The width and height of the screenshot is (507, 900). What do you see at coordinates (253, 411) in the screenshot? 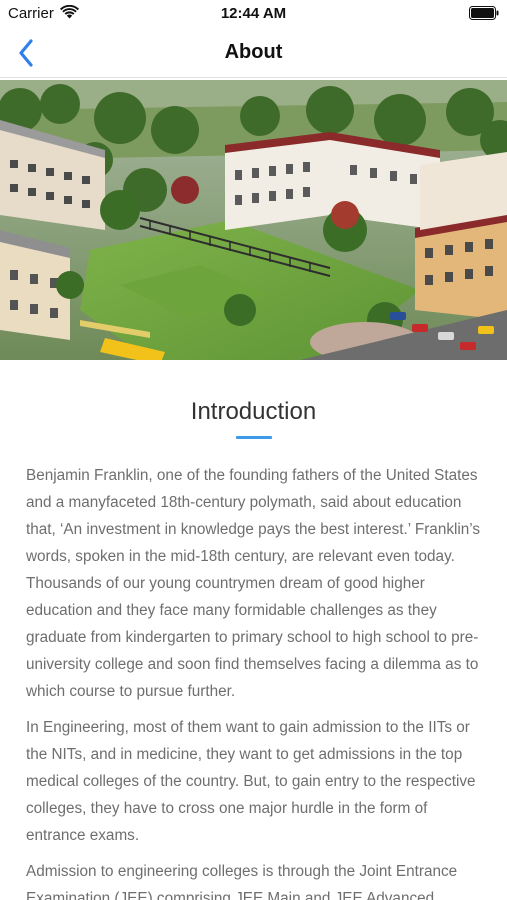
I see `section-heading: Introduction` at bounding box center [253, 411].